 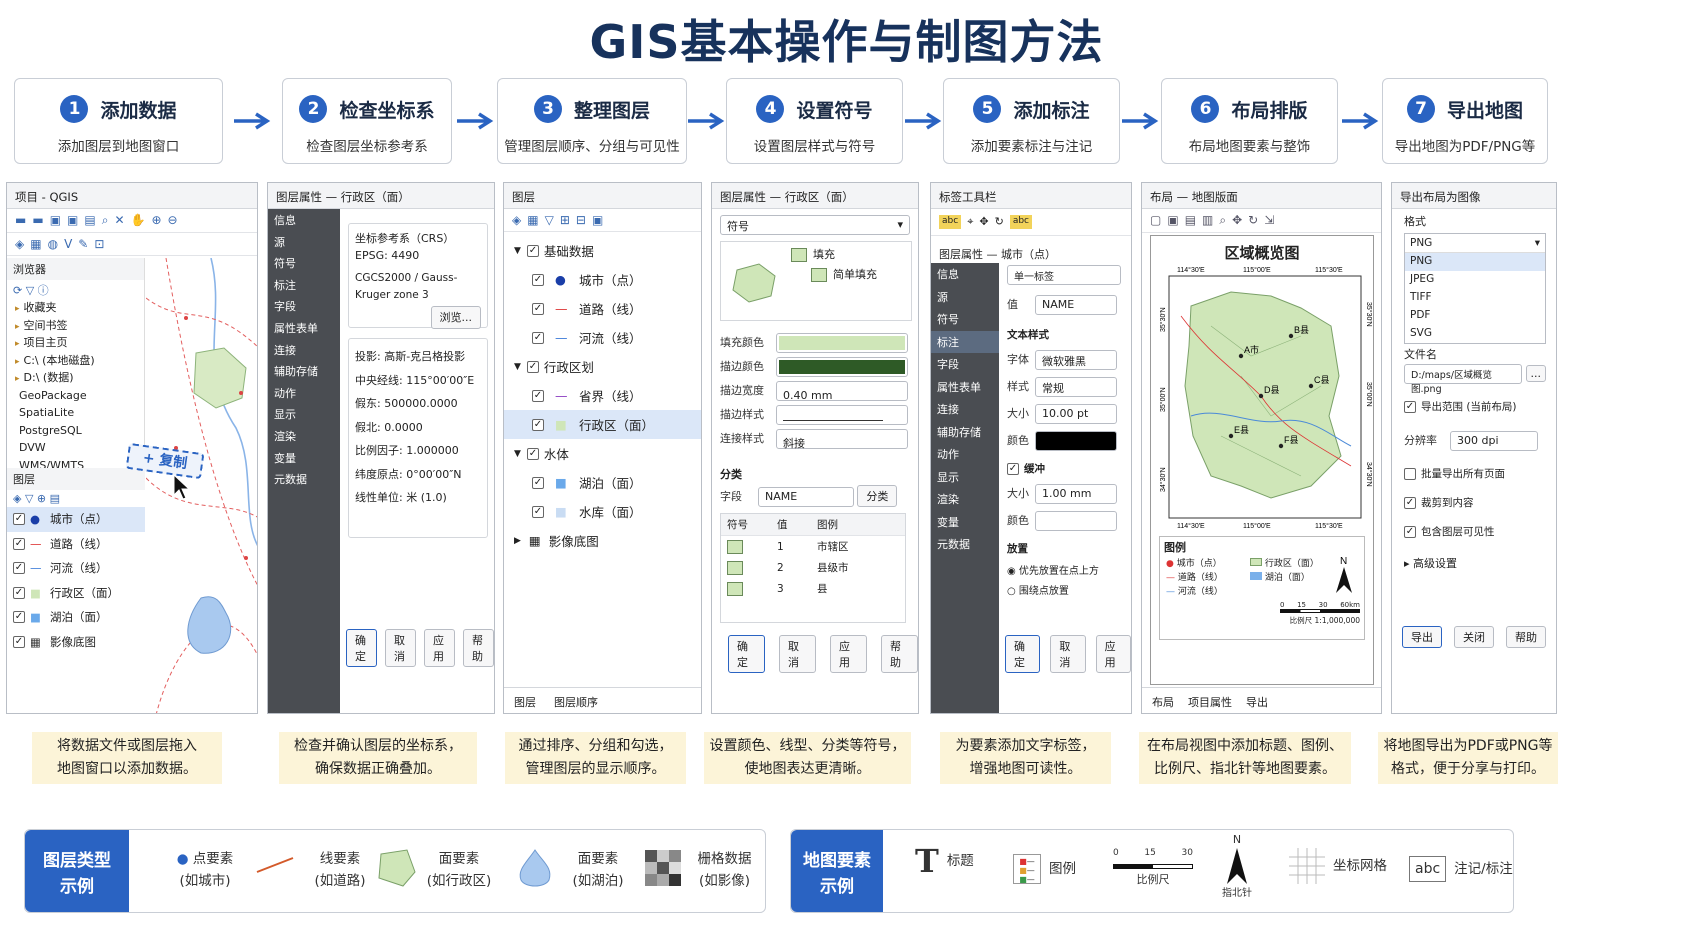 I want to click on crop-checkbox: ✓, so click(x=1410, y=503).